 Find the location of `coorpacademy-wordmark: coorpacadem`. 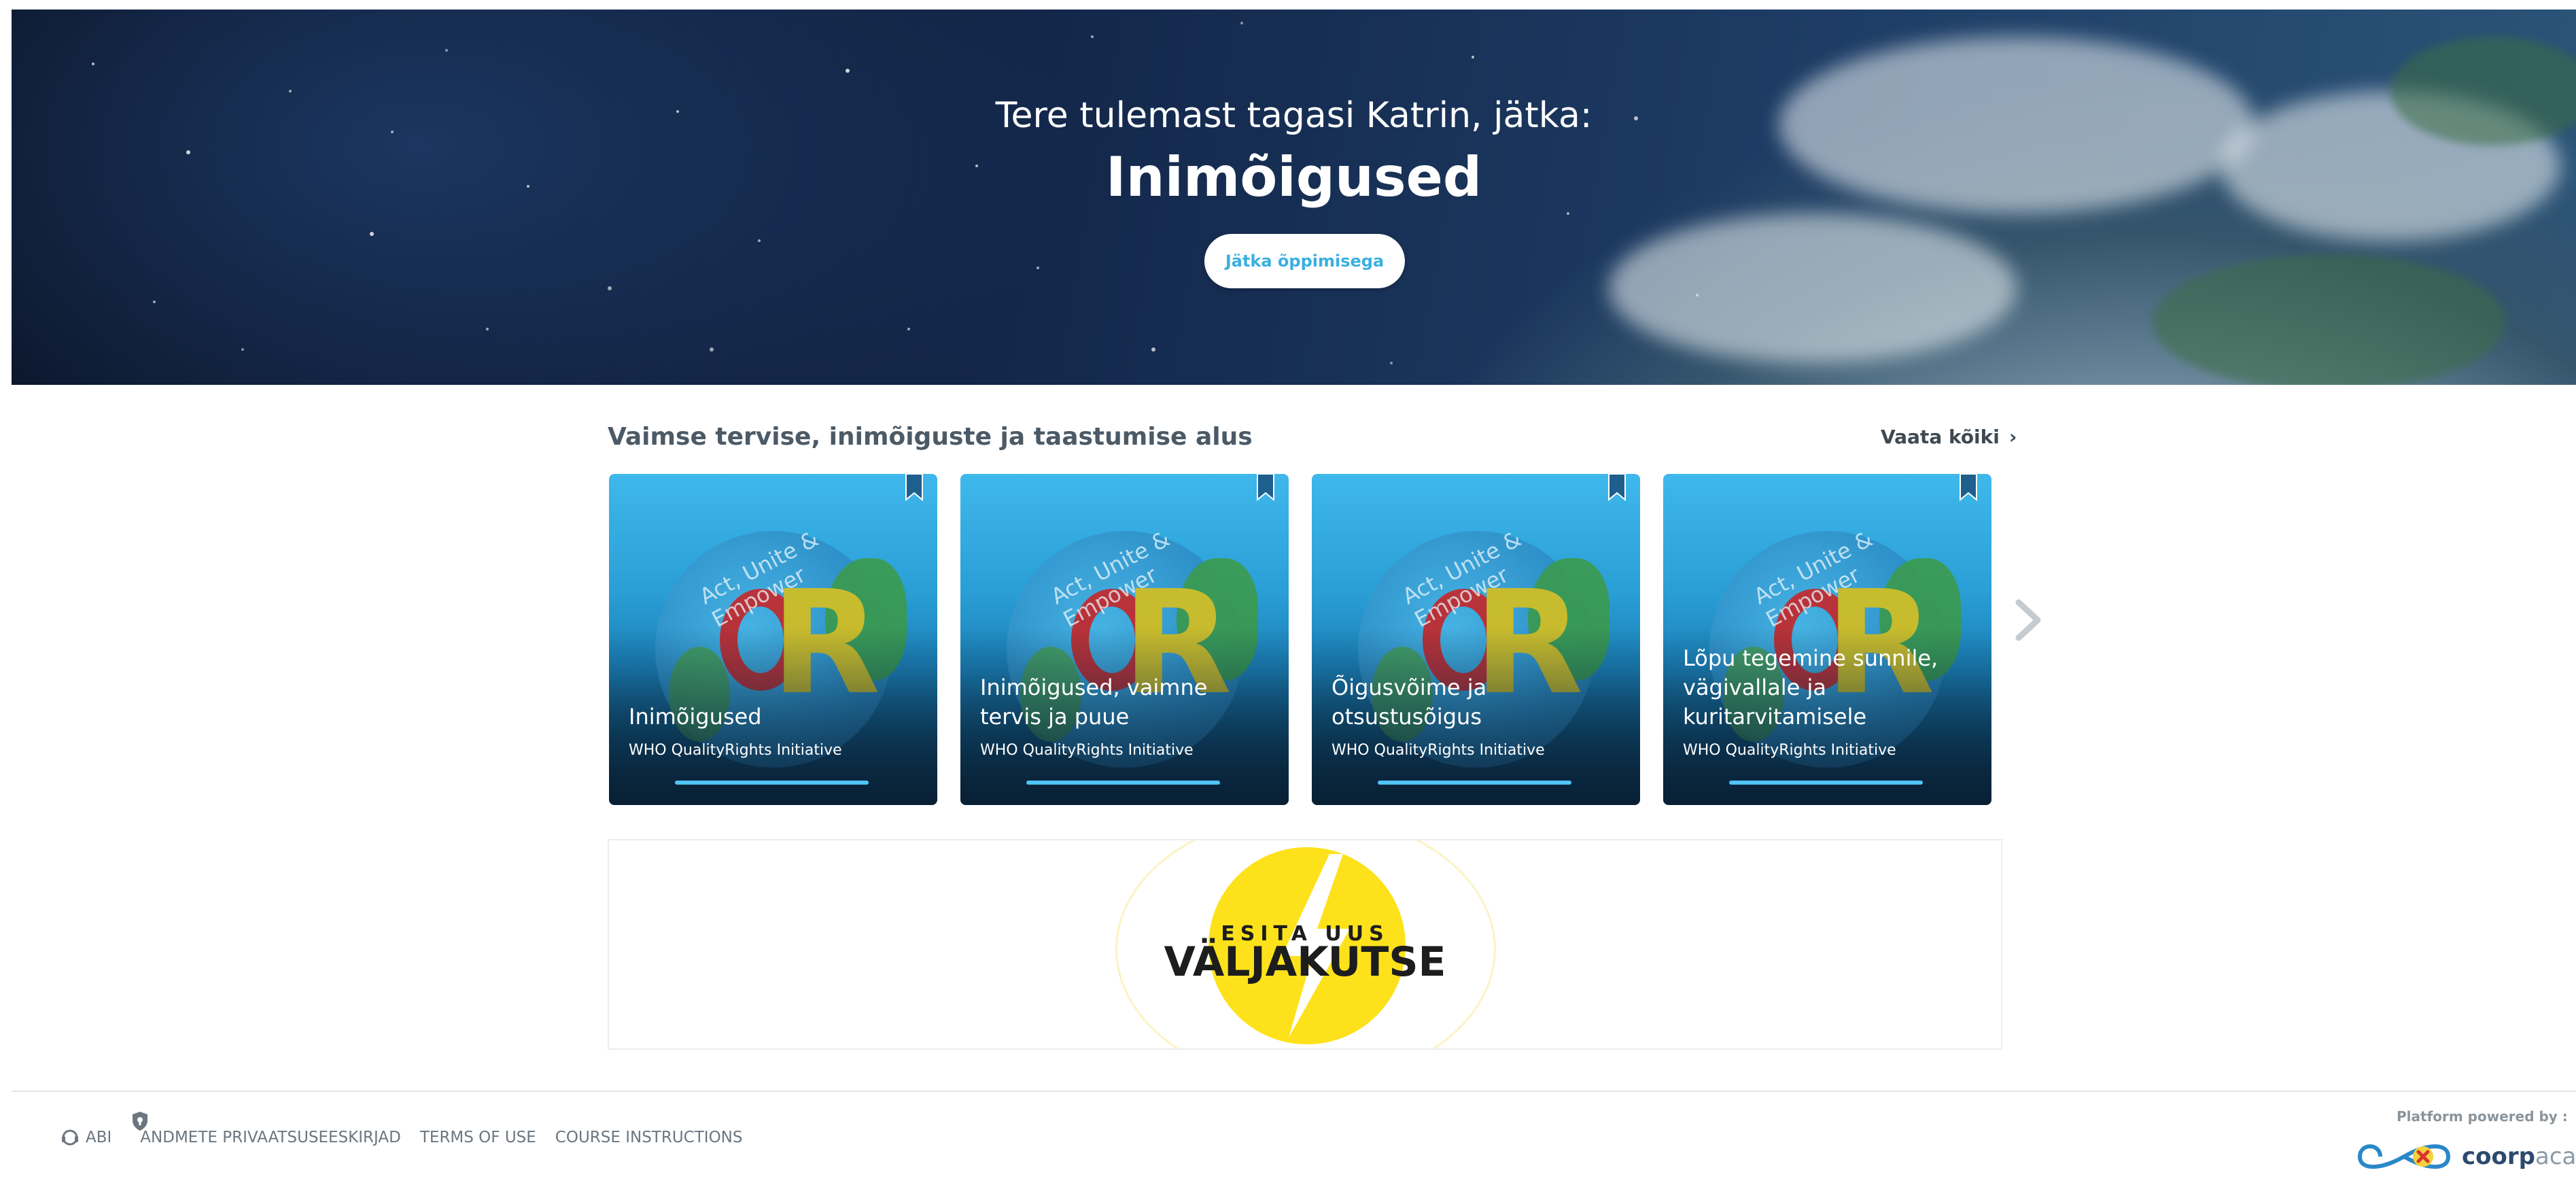

coorpacademy-wordmark: coorpacadem is located at coordinates (2519, 1156).